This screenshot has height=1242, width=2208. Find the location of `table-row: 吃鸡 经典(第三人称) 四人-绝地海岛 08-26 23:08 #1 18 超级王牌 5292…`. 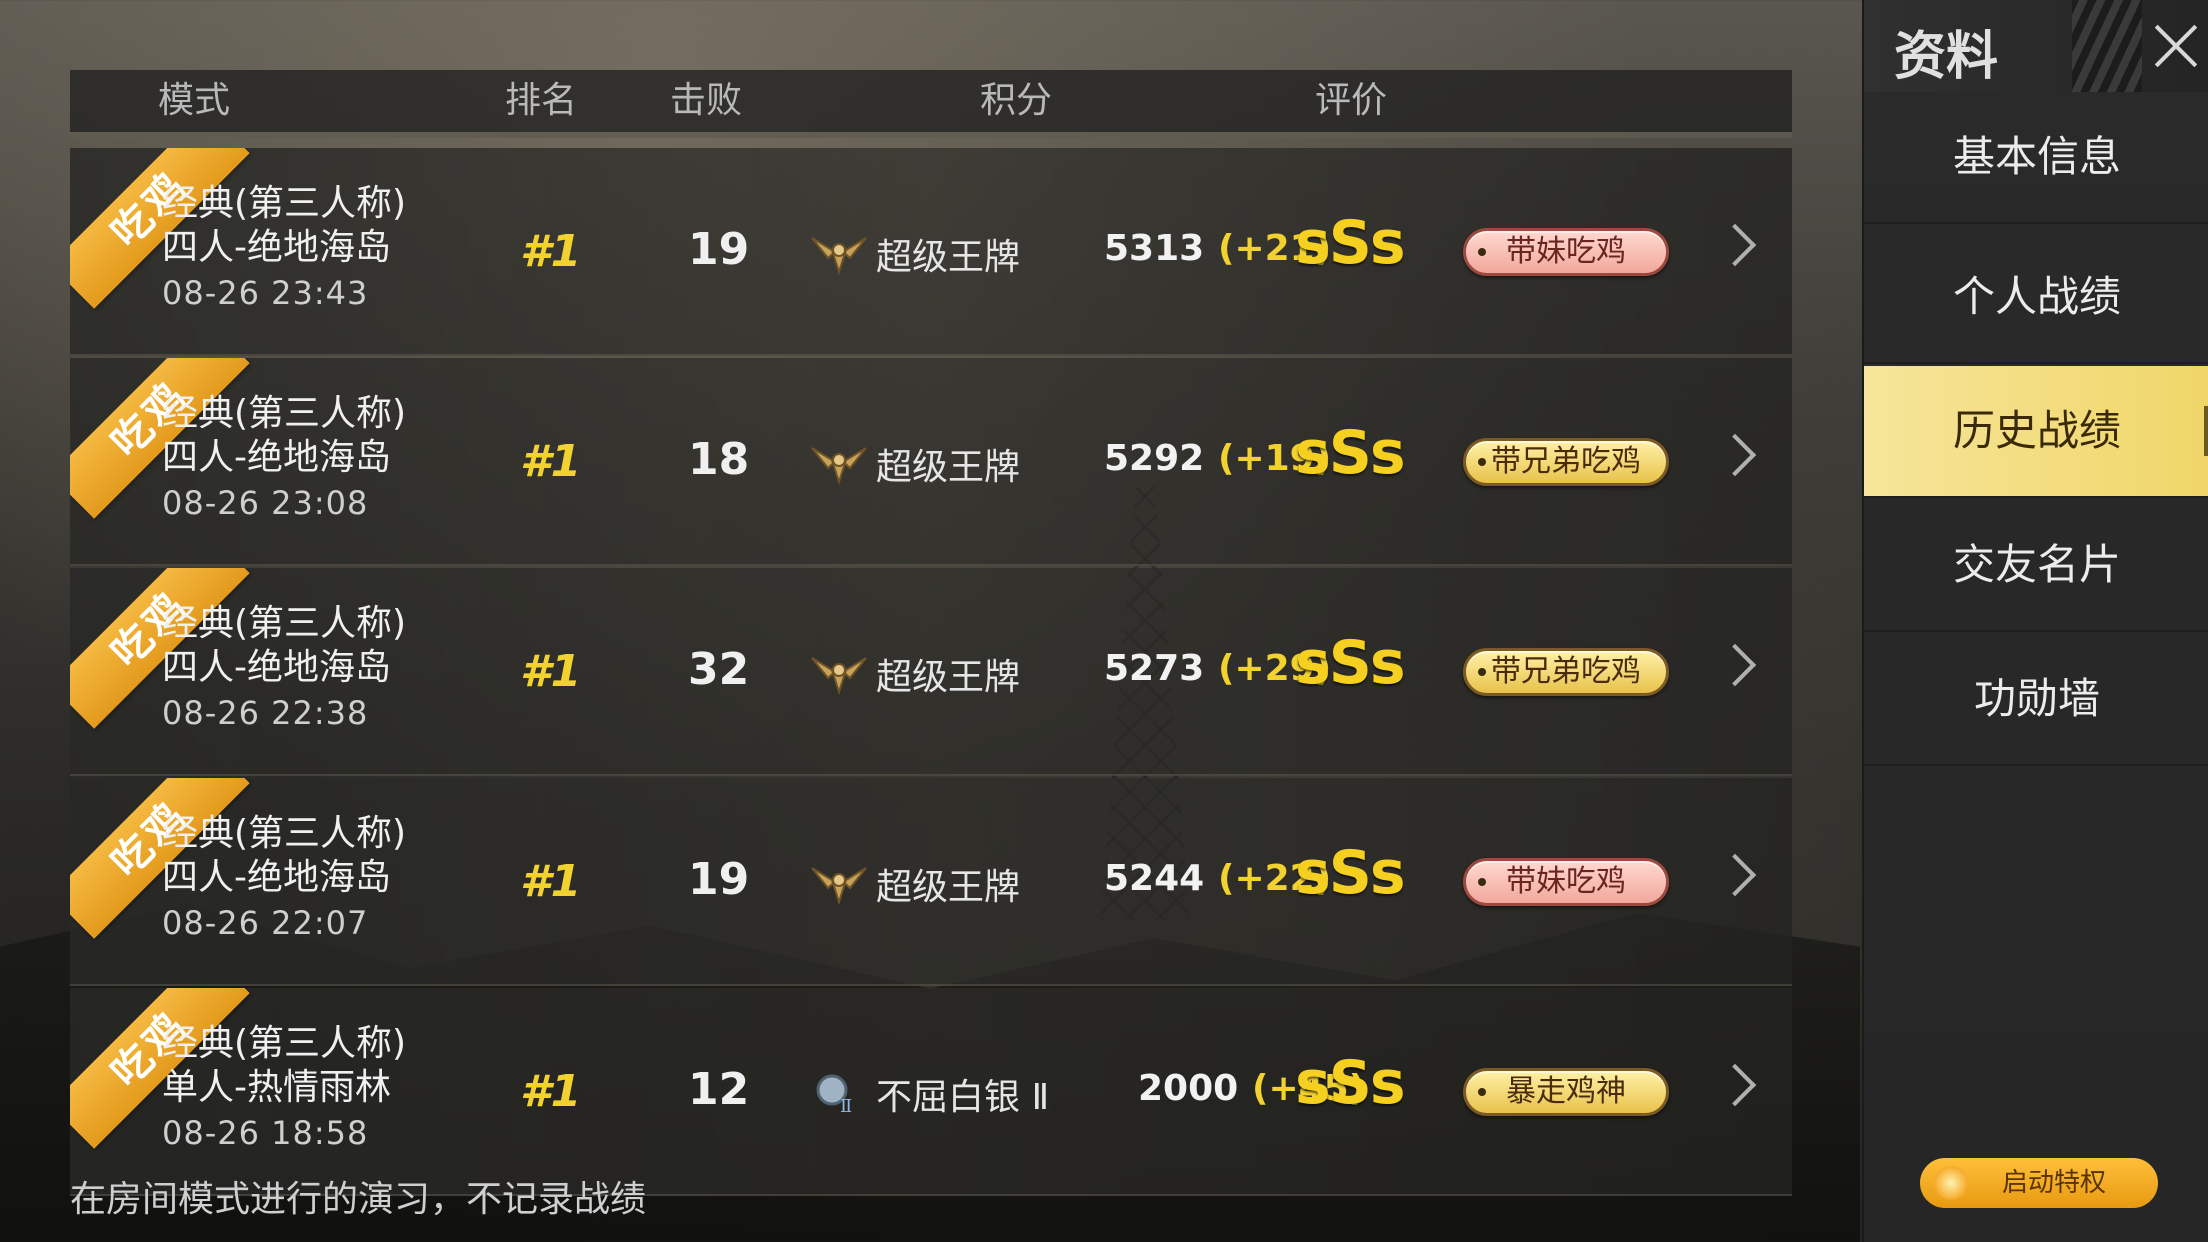

table-row: 吃鸡 经典(第三人称) 四人-绝地海岛 08-26 23:08 #1 18 超级王牌 5292… is located at coordinates (931, 462).